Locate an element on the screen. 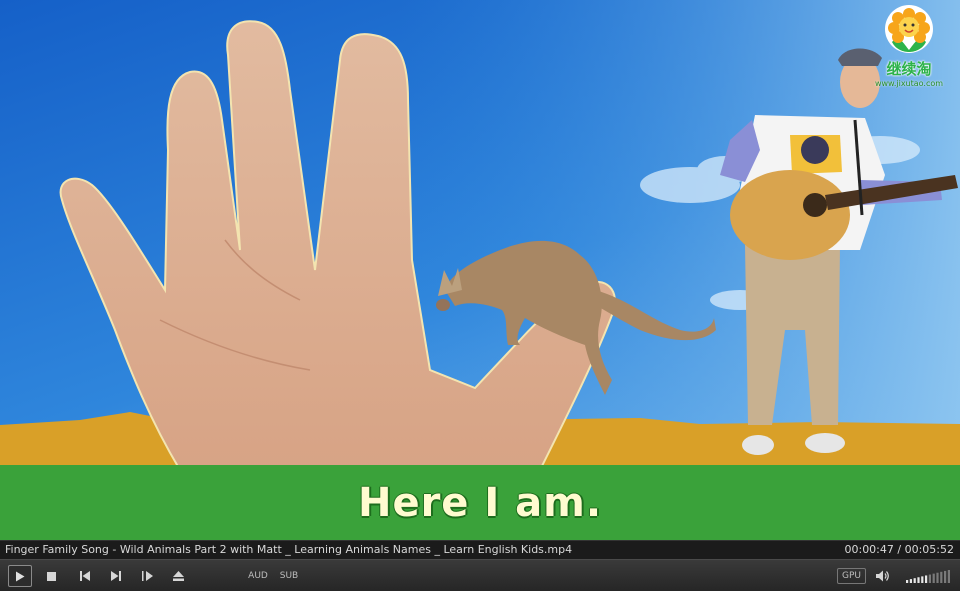 The width and height of the screenshot is (960, 591). current-time: 00:00:47 is located at coordinates (869, 549).